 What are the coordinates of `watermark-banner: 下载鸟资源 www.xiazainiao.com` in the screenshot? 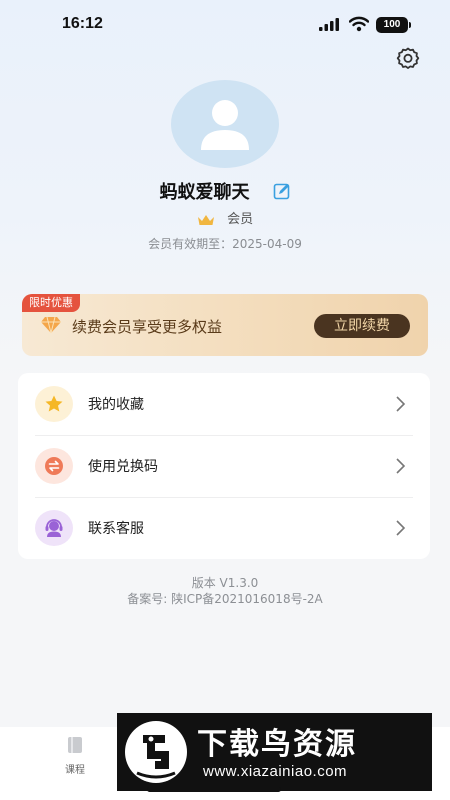 It's located at (274, 752).